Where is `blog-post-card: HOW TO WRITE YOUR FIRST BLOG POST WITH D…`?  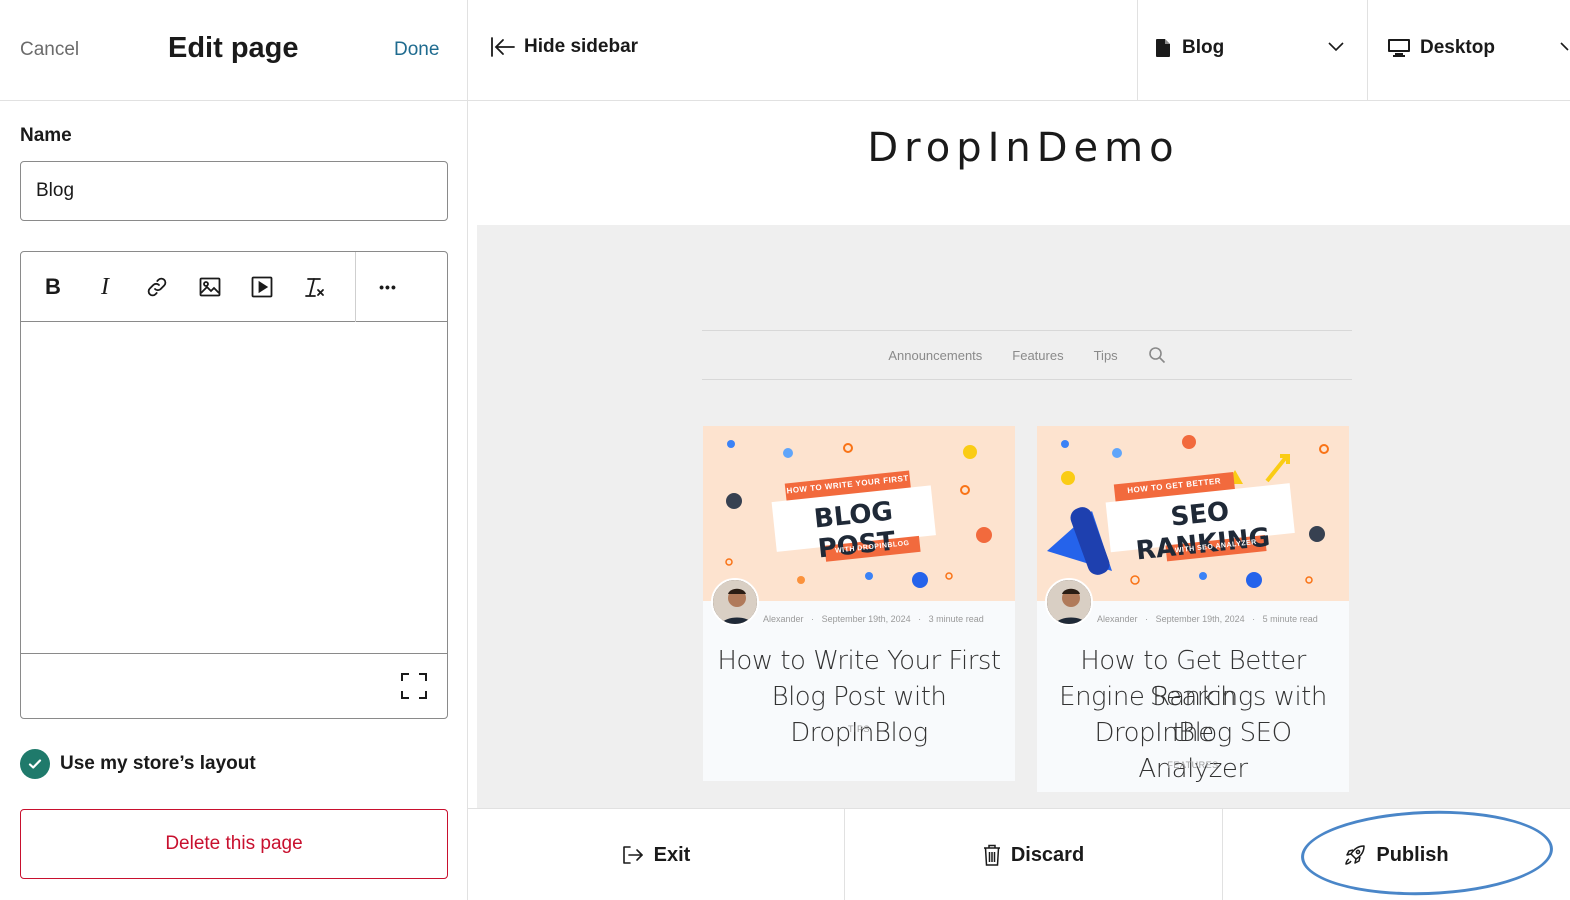
blog-post-card: HOW TO WRITE YOUR FIRST BLOG POST WITH D… is located at coordinates (859, 603).